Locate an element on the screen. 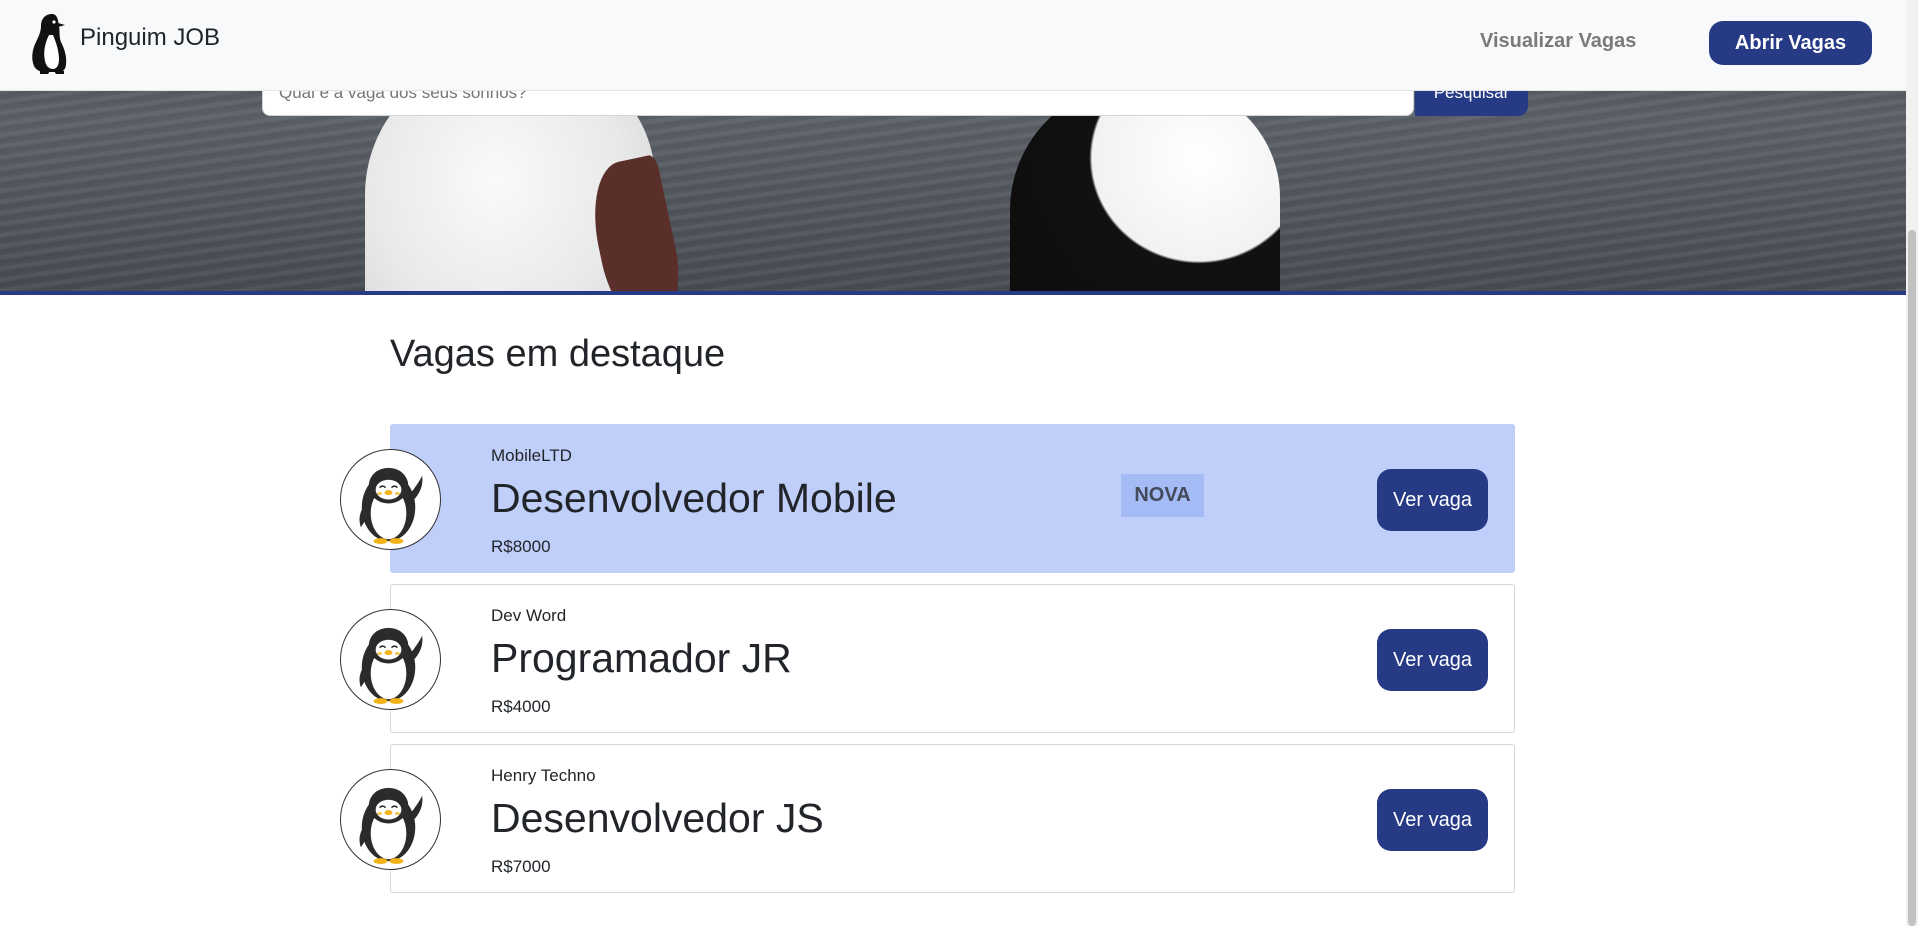 The width and height of the screenshot is (1918, 926). job-salary: R$8000 is located at coordinates (521, 546).